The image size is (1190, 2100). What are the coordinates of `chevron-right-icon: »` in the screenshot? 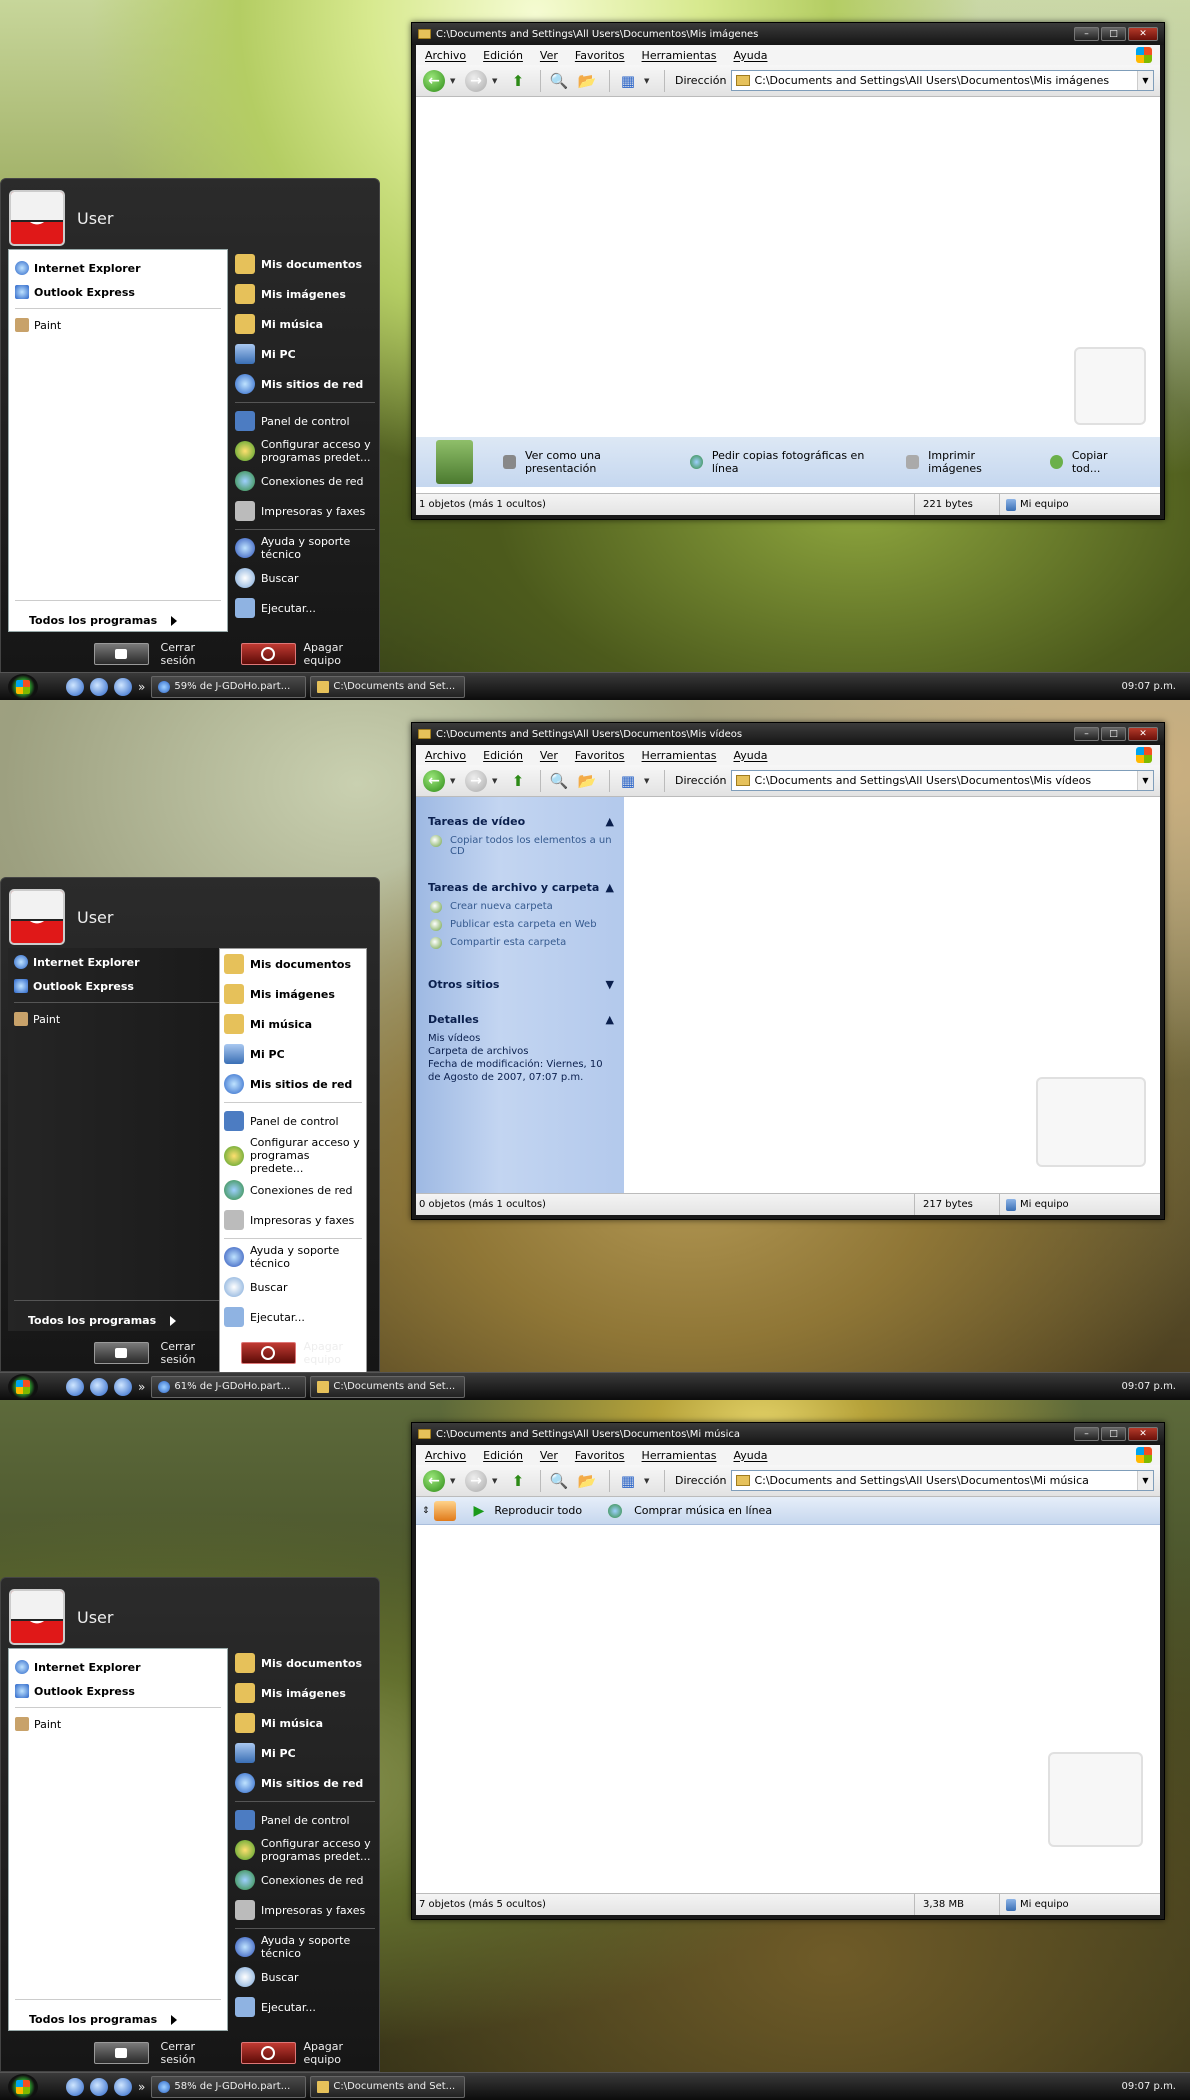 It's located at (141, 2087).